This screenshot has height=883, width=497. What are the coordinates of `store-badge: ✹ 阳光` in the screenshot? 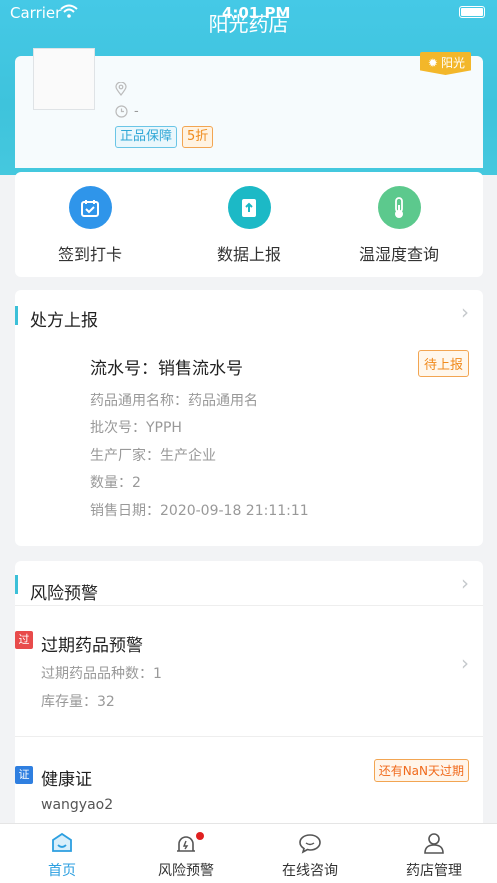 It's located at (445, 63).